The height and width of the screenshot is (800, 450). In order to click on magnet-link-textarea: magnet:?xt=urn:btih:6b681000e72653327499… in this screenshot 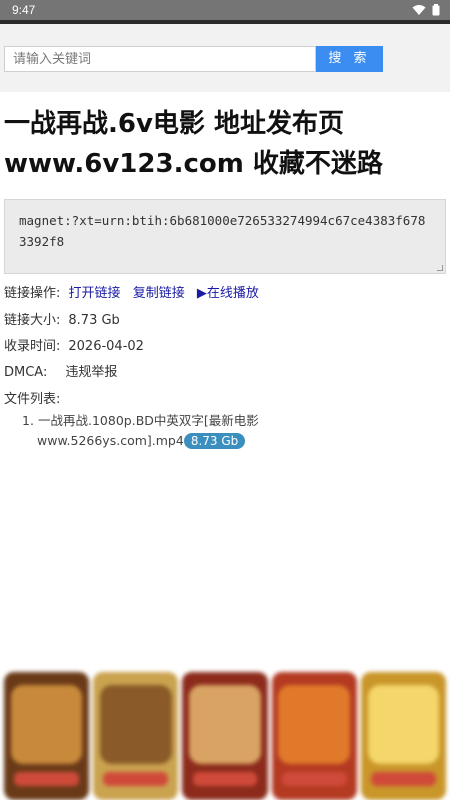, I will do `click(225, 236)`.